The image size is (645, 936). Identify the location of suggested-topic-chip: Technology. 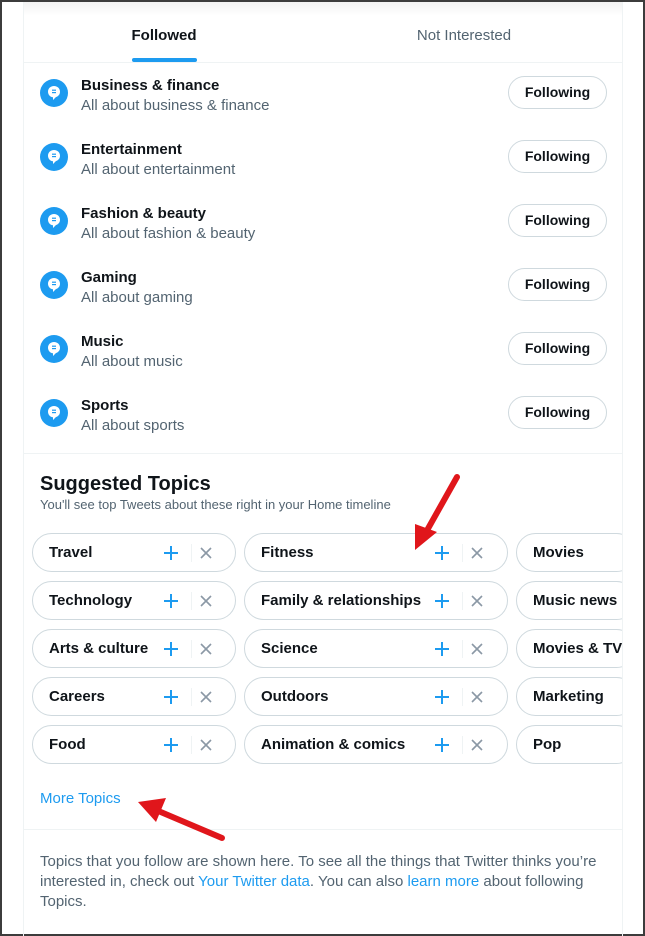
(134, 600).